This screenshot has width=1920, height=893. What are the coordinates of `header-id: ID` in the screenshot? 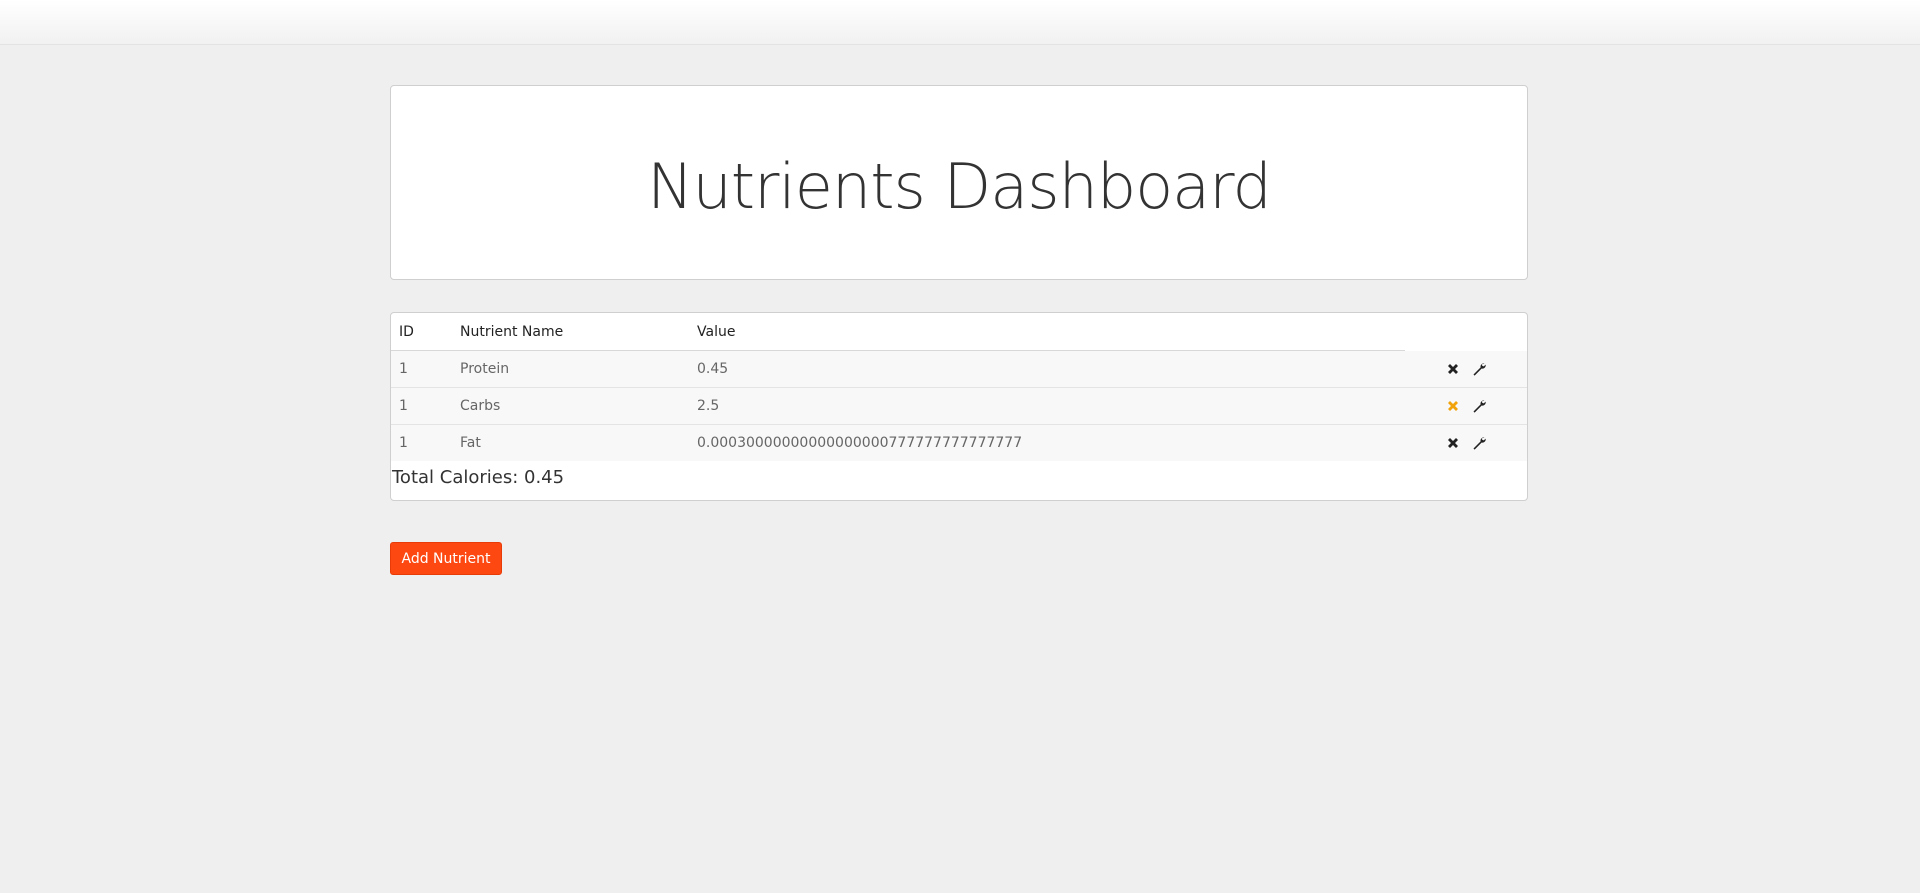 It's located at (421, 332).